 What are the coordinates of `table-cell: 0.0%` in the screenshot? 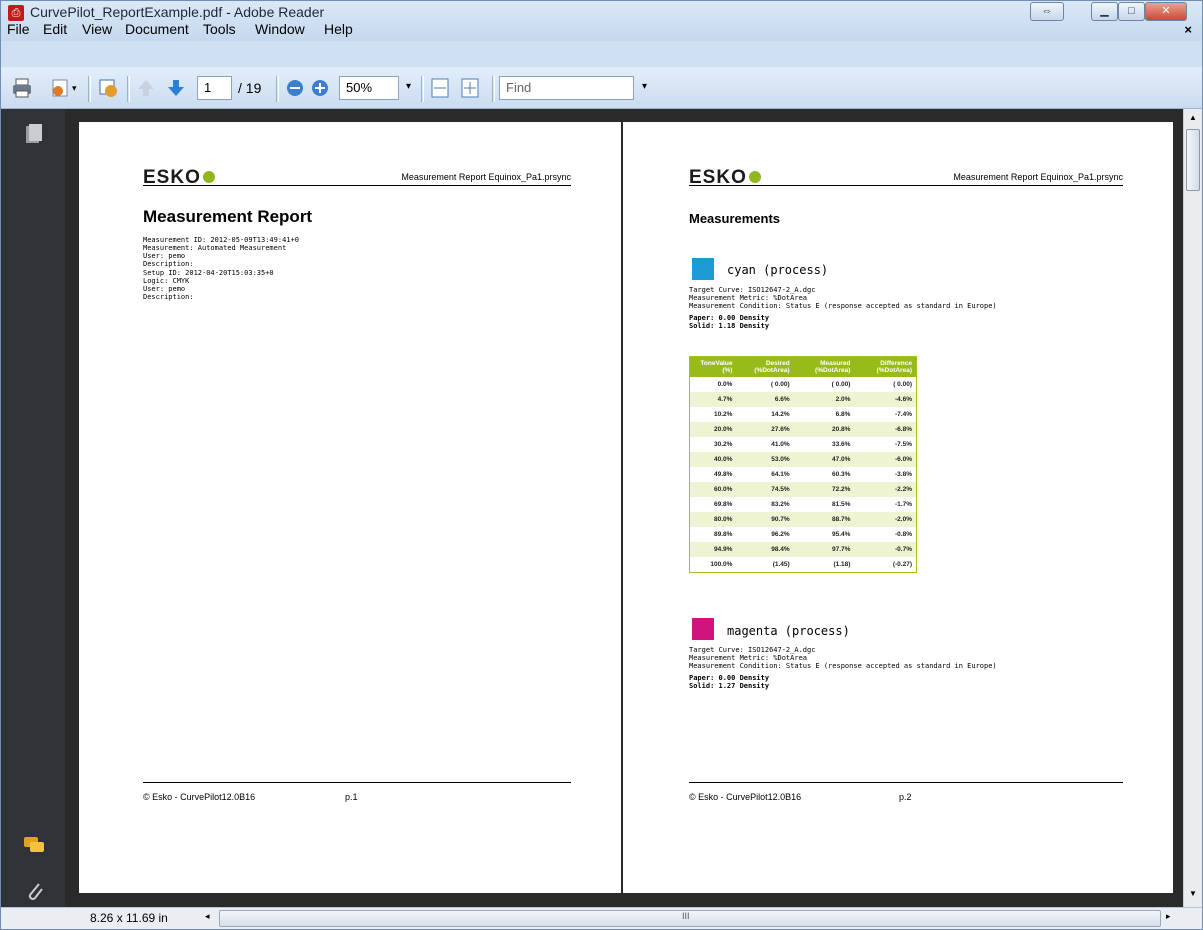 It's located at (725, 384).